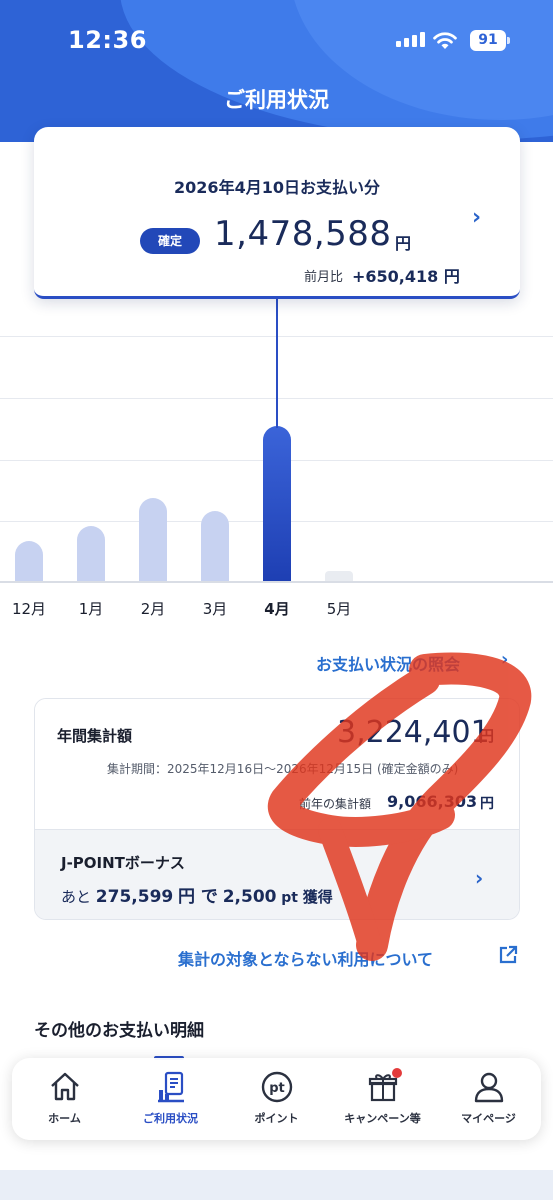 The width and height of the screenshot is (553, 1200). I want to click on previous-year-label: 前年の集計額, so click(335, 804).